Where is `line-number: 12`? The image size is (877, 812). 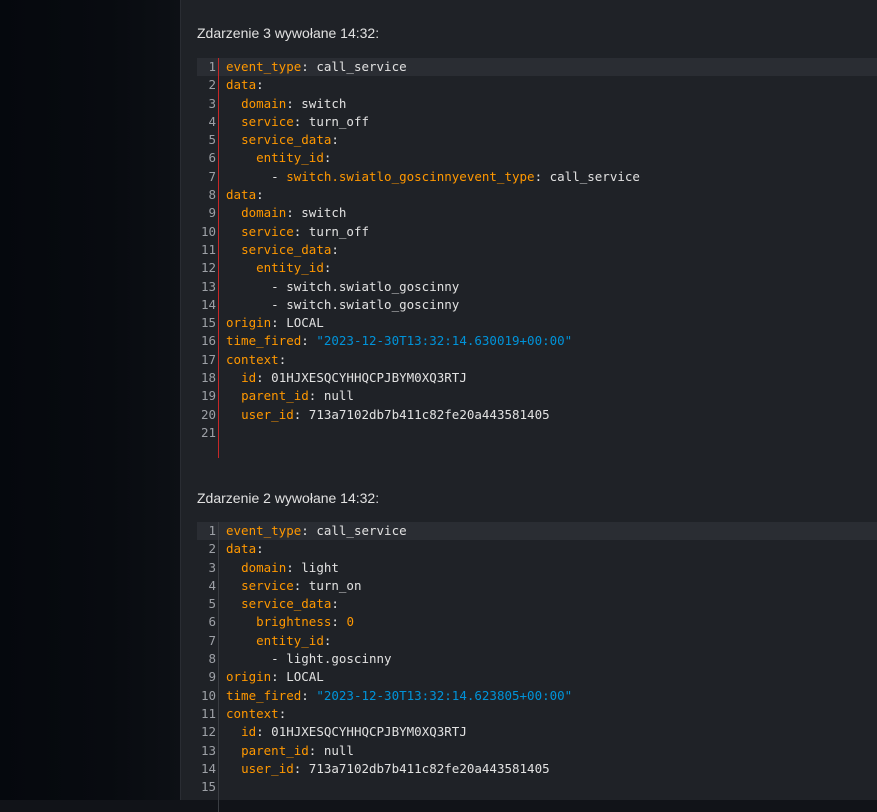 line-number: 12 is located at coordinates (208, 268).